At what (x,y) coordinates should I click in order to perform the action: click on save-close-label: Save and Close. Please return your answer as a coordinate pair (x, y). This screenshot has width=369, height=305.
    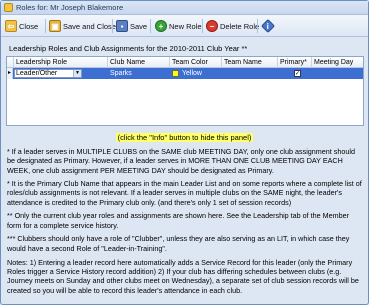
    Looking at the image, I should click on (89, 26).